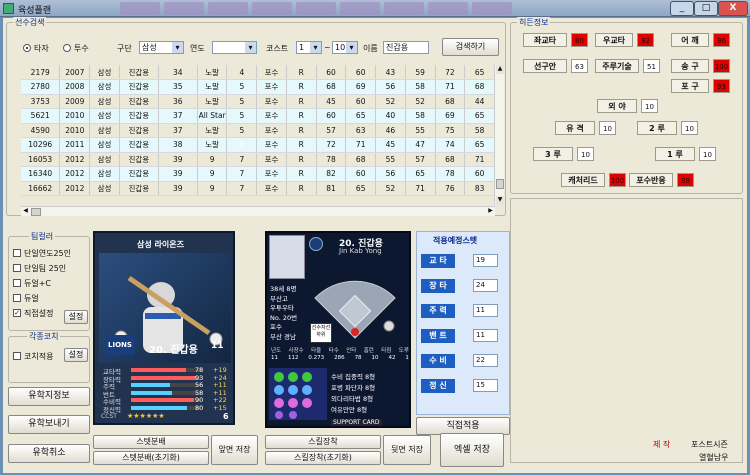 Image resolution: width=750 pixels, height=475 pixels. I want to click on cost-to-select: 10, so click(345, 47).